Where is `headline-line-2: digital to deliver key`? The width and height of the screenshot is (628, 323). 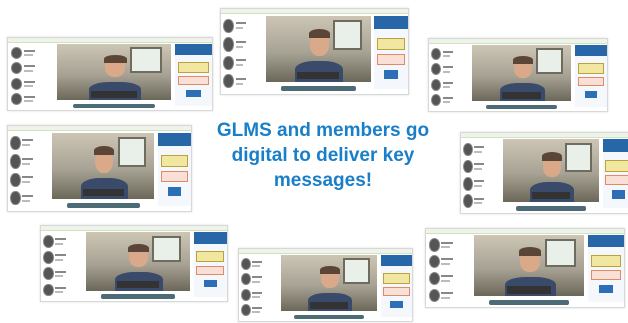 headline-line-2: digital to deliver key is located at coordinates (323, 155).